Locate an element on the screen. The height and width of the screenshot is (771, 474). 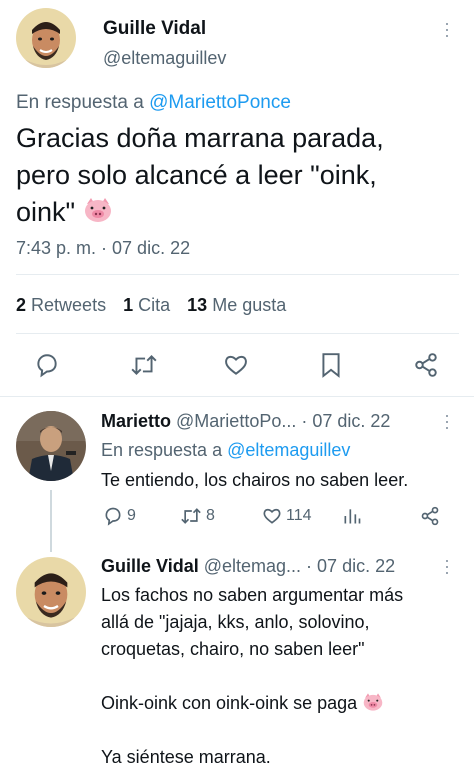
likes-stat: 13 Me gusta is located at coordinates (236, 305).